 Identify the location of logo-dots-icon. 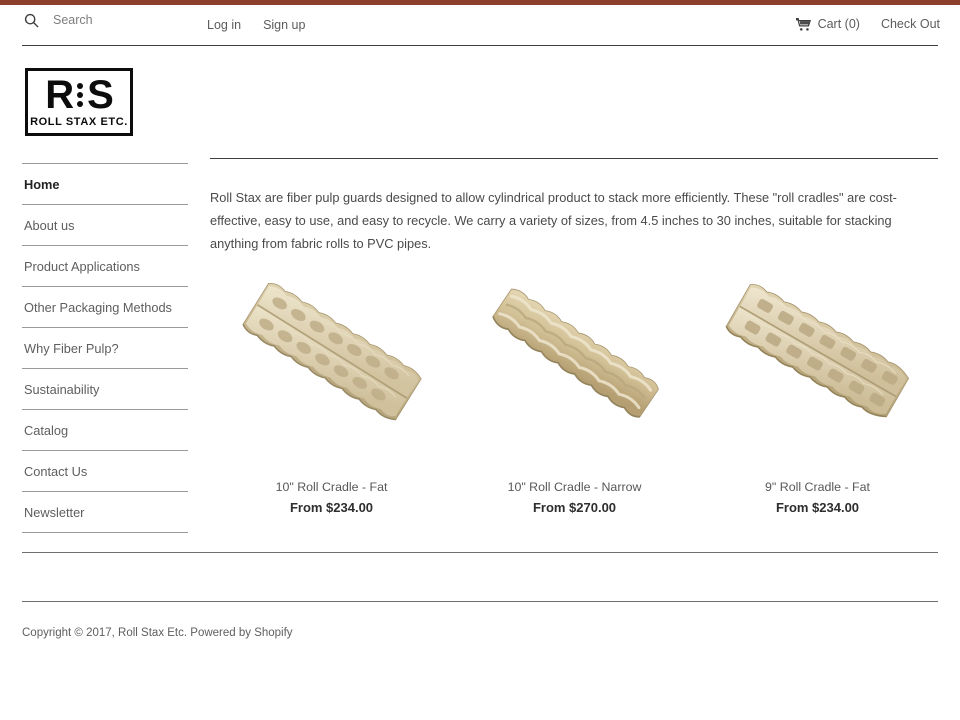
(80, 95).